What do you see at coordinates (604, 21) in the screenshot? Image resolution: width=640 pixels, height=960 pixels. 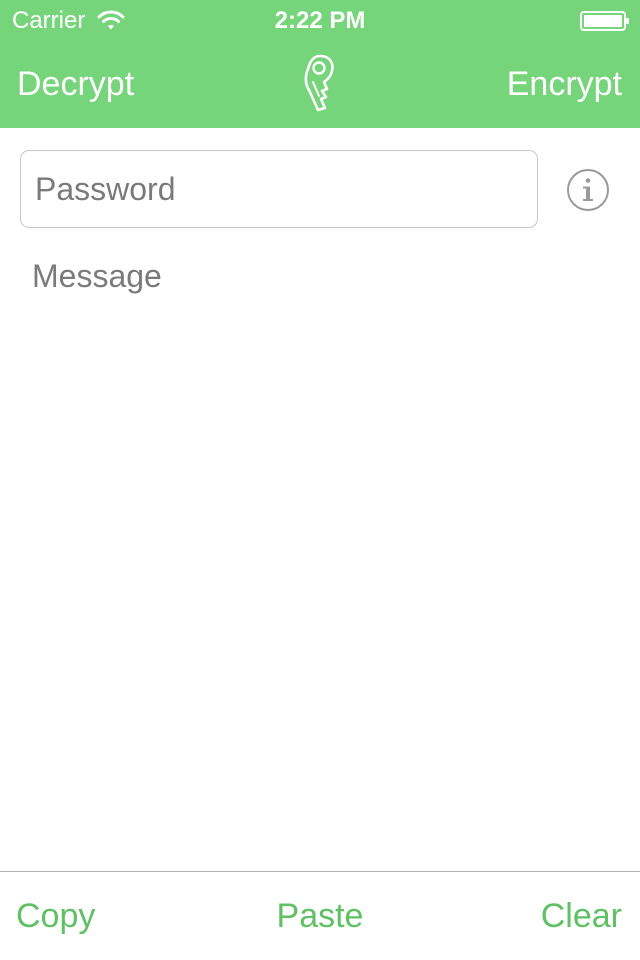 I see `battery-icon` at bounding box center [604, 21].